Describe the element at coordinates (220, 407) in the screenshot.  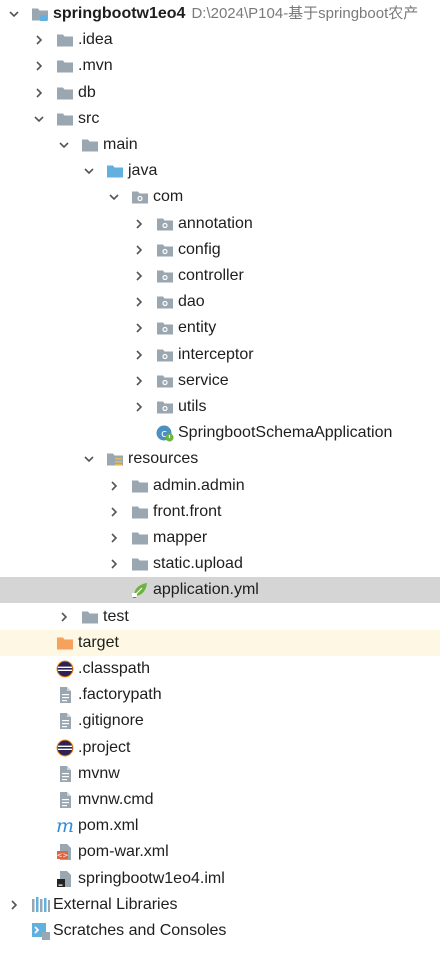
I see `tree-node-utils: utils` at that location.